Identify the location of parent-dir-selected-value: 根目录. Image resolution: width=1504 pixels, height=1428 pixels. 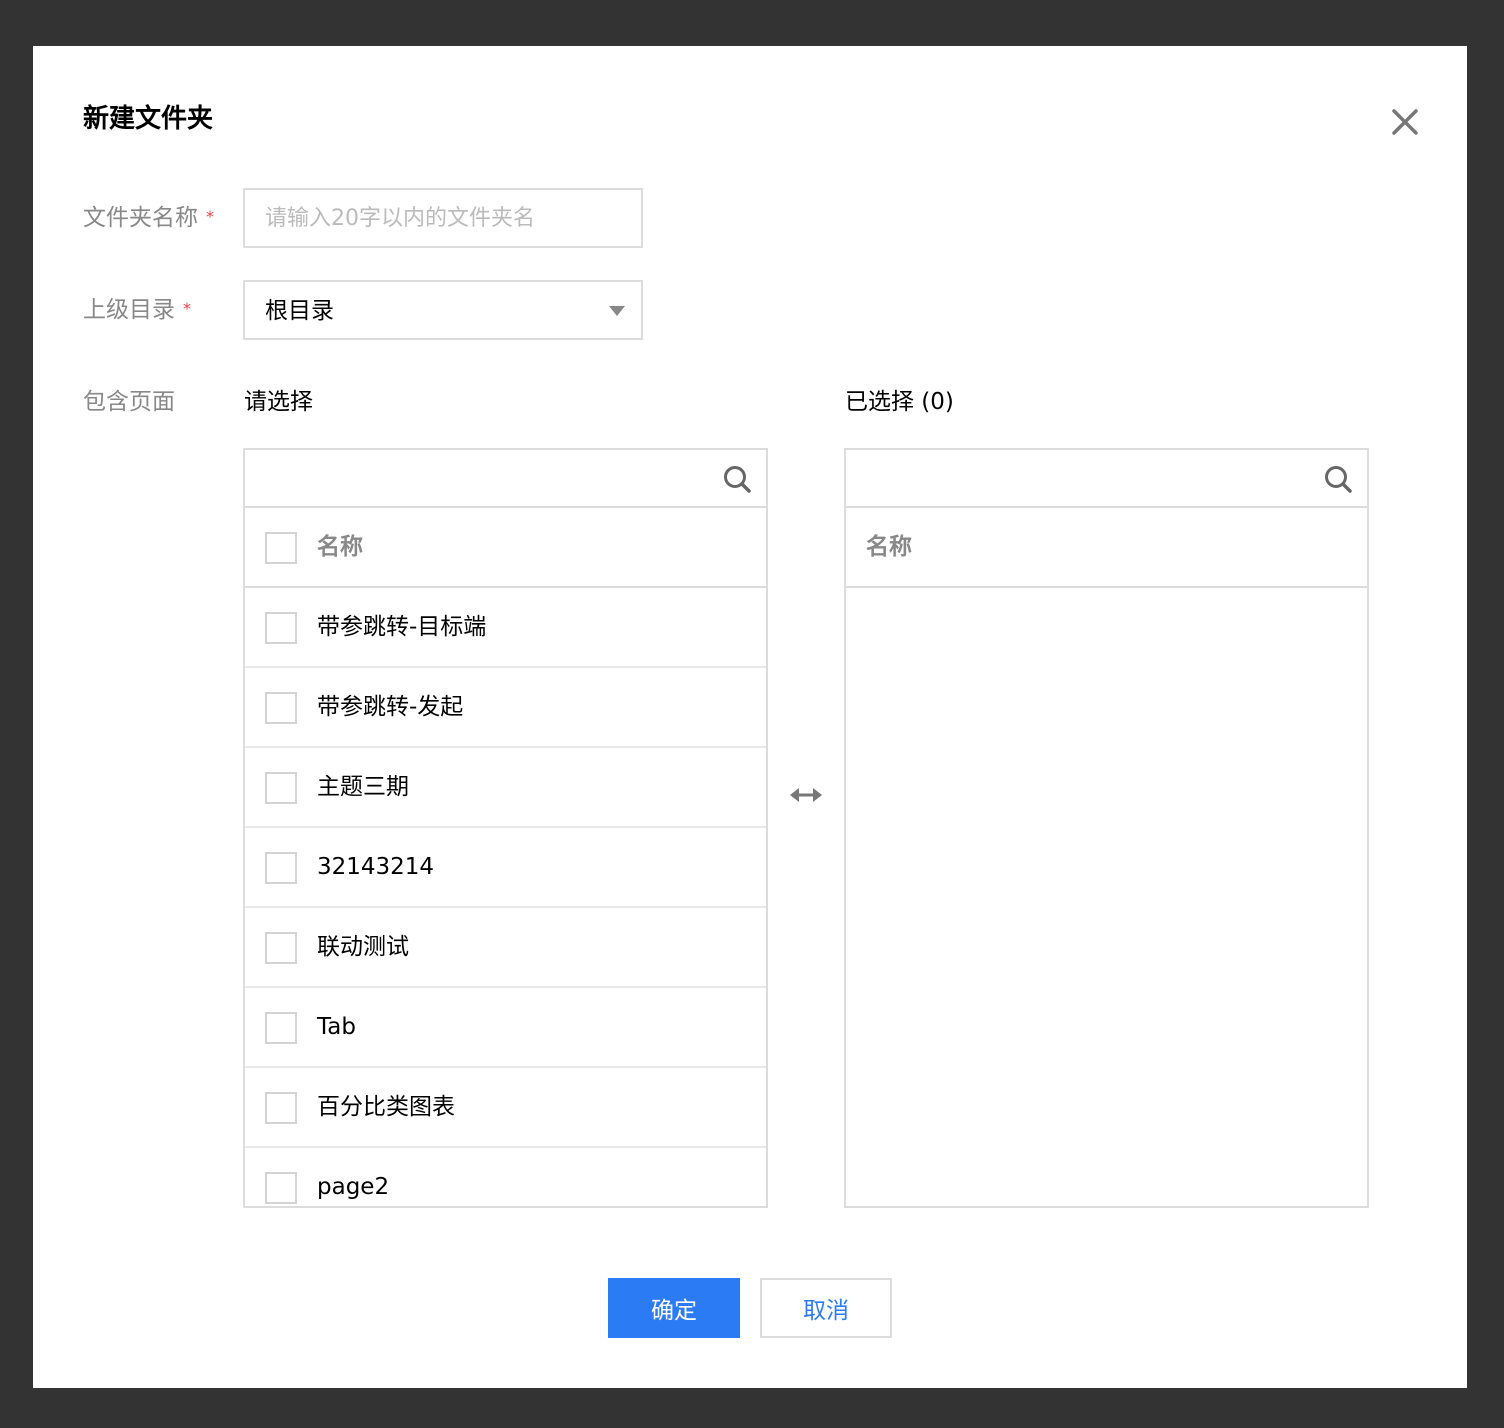
(299, 311).